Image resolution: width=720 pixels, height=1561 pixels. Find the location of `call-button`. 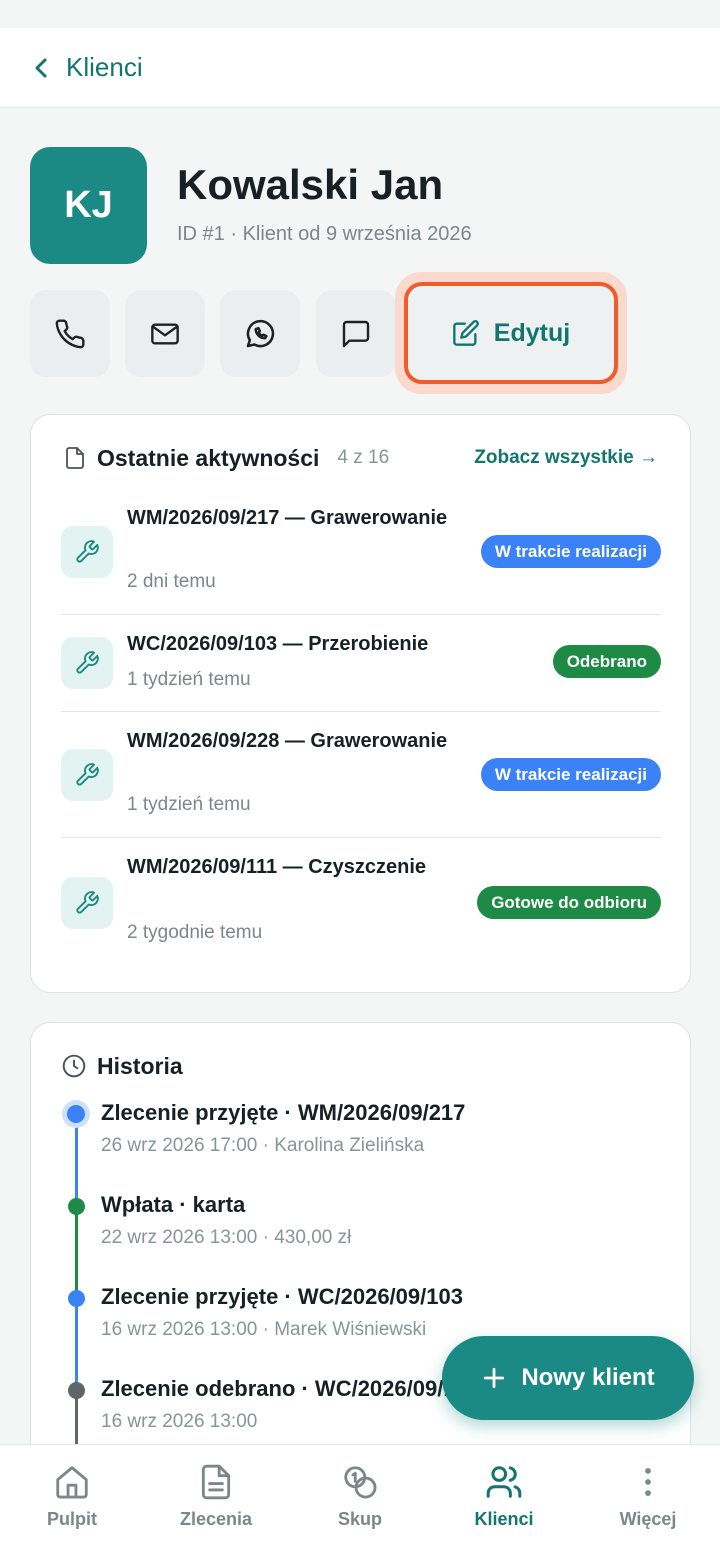

call-button is located at coordinates (70, 333).